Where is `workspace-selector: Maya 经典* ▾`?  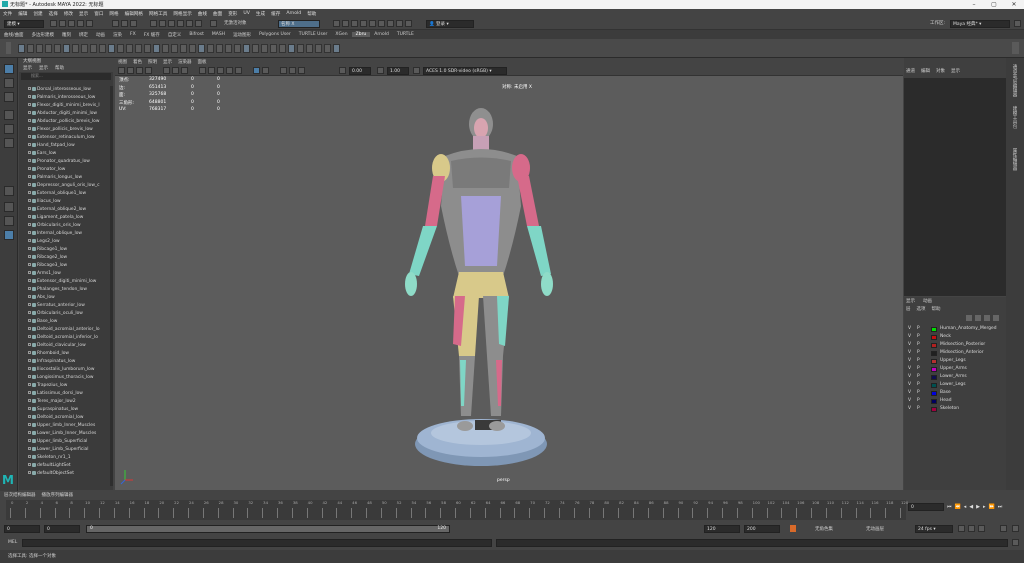 workspace-selector: Maya 经典* ▾ is located at coordinates (980, 24).